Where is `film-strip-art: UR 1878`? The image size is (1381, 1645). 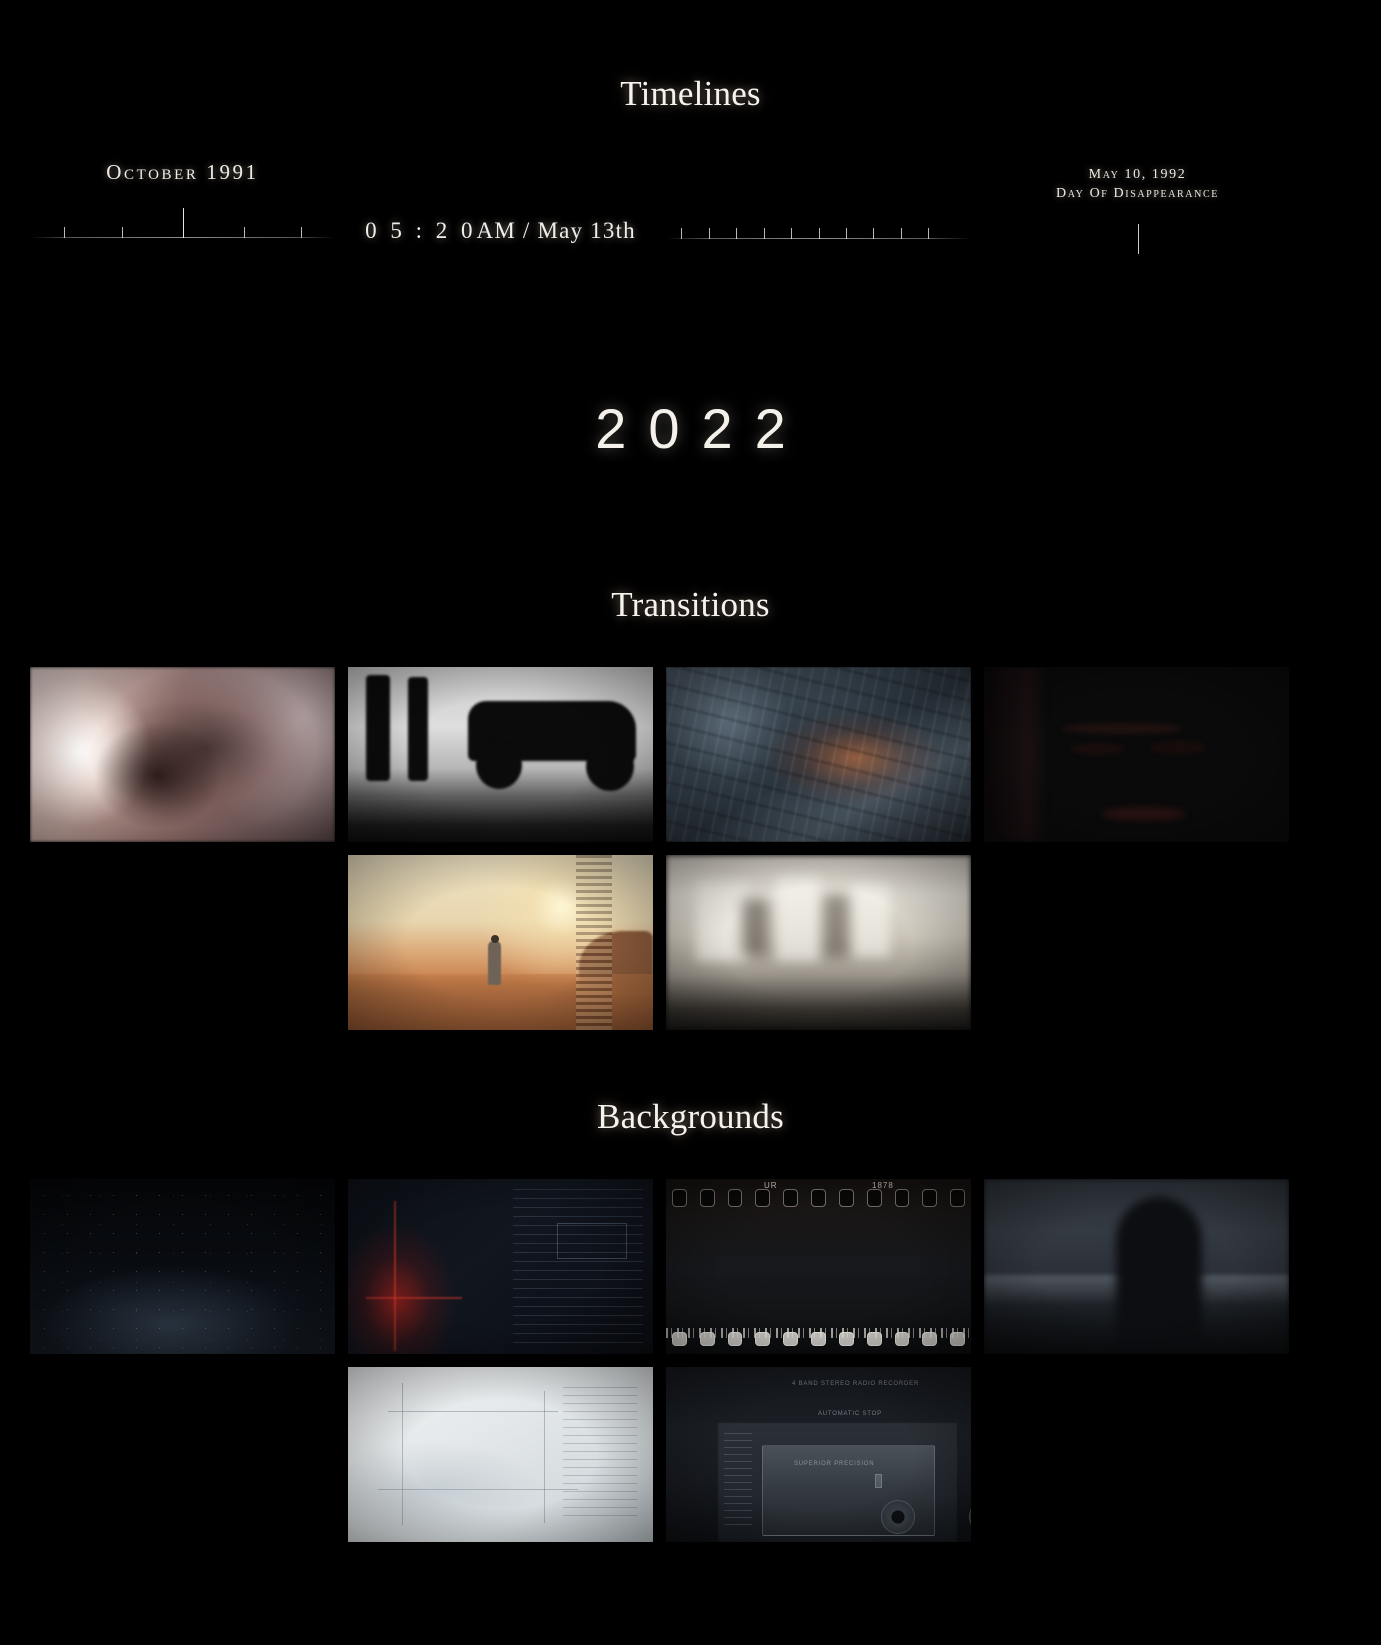 film-strip-art: UR 1878 is located at coordinates (818, 1266).